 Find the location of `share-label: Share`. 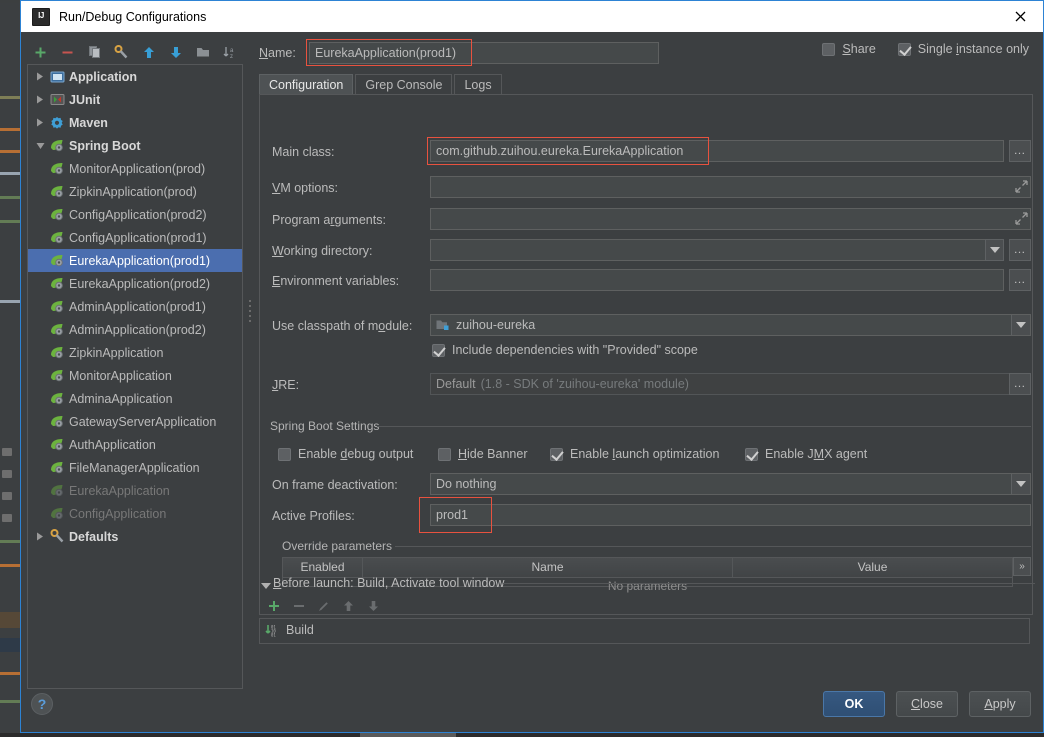

share-label: Share is located at coordinates (859, 49).